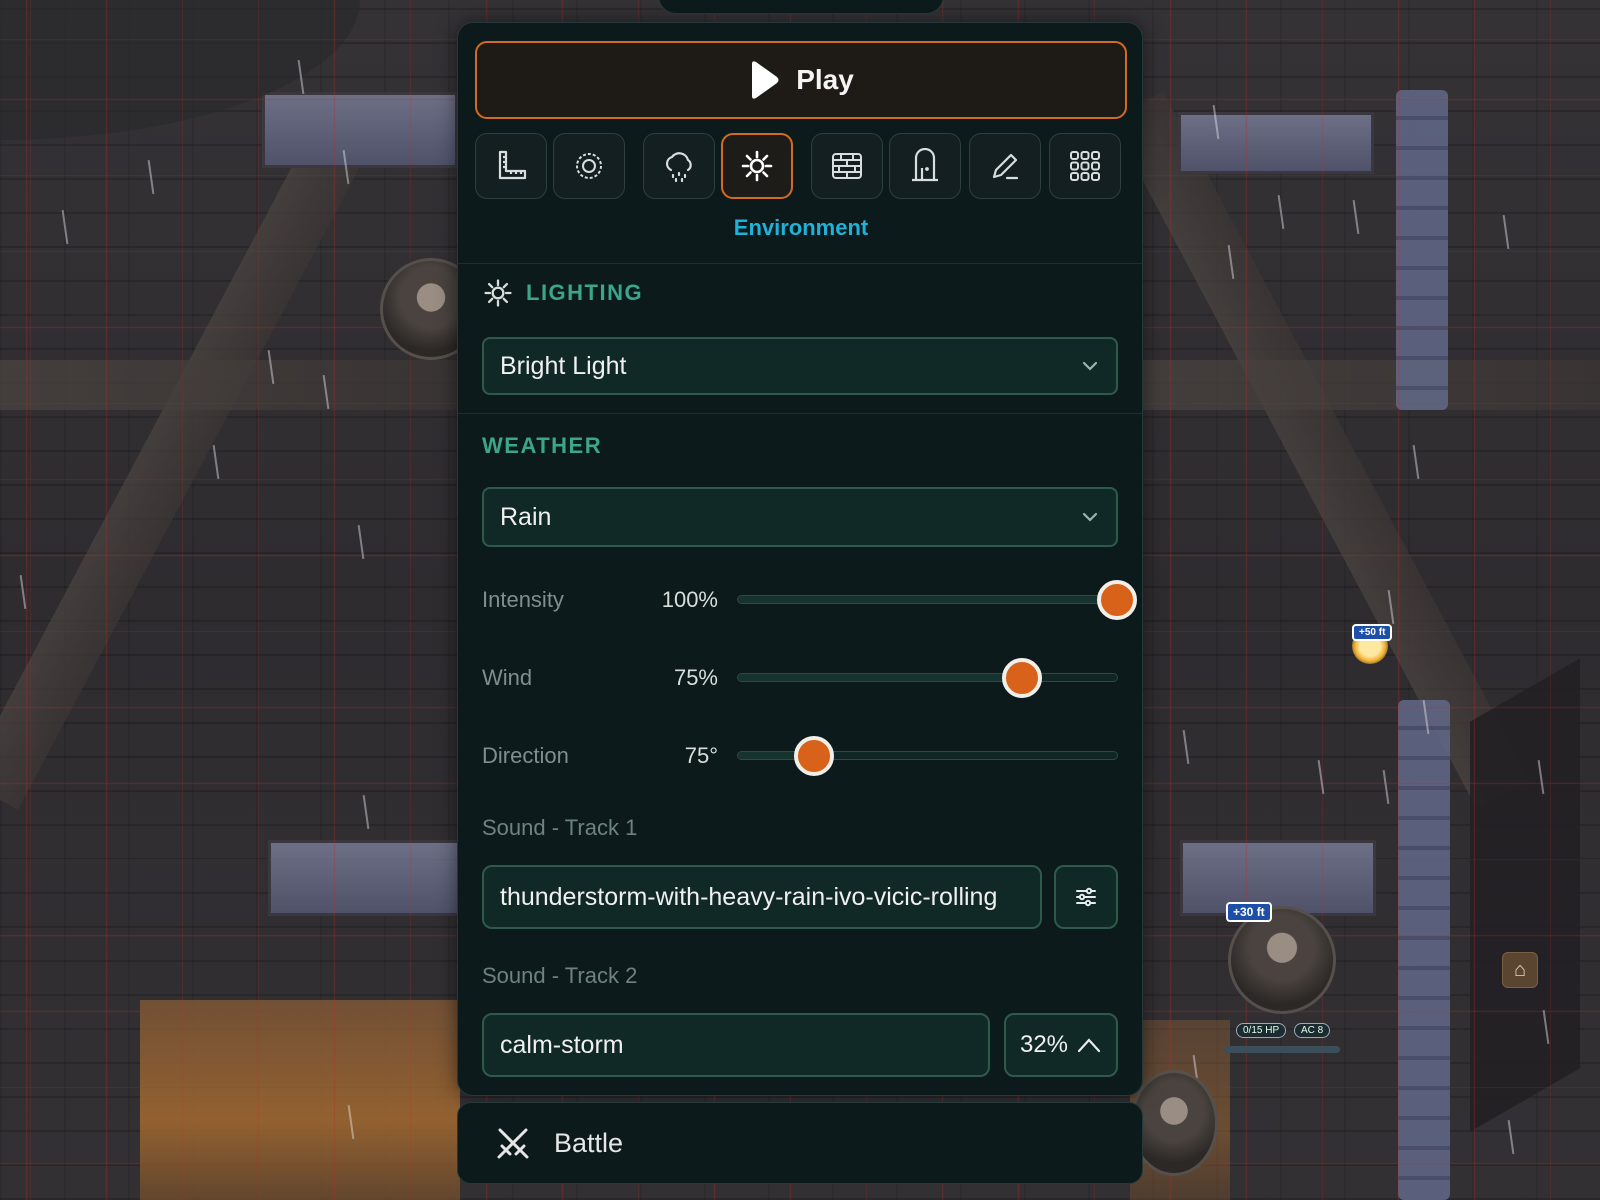 The height and width of the screenshot is (1200, 1600). I want to click on hp-badge: 0/15 HP, so click(1261, 1030).